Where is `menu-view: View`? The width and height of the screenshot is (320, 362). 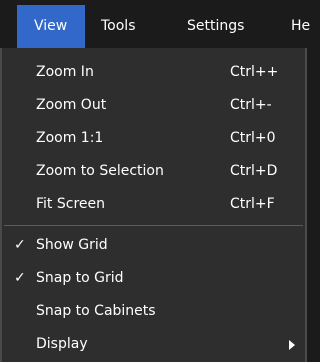 menu-view: View is located at coordinates (51, 26).